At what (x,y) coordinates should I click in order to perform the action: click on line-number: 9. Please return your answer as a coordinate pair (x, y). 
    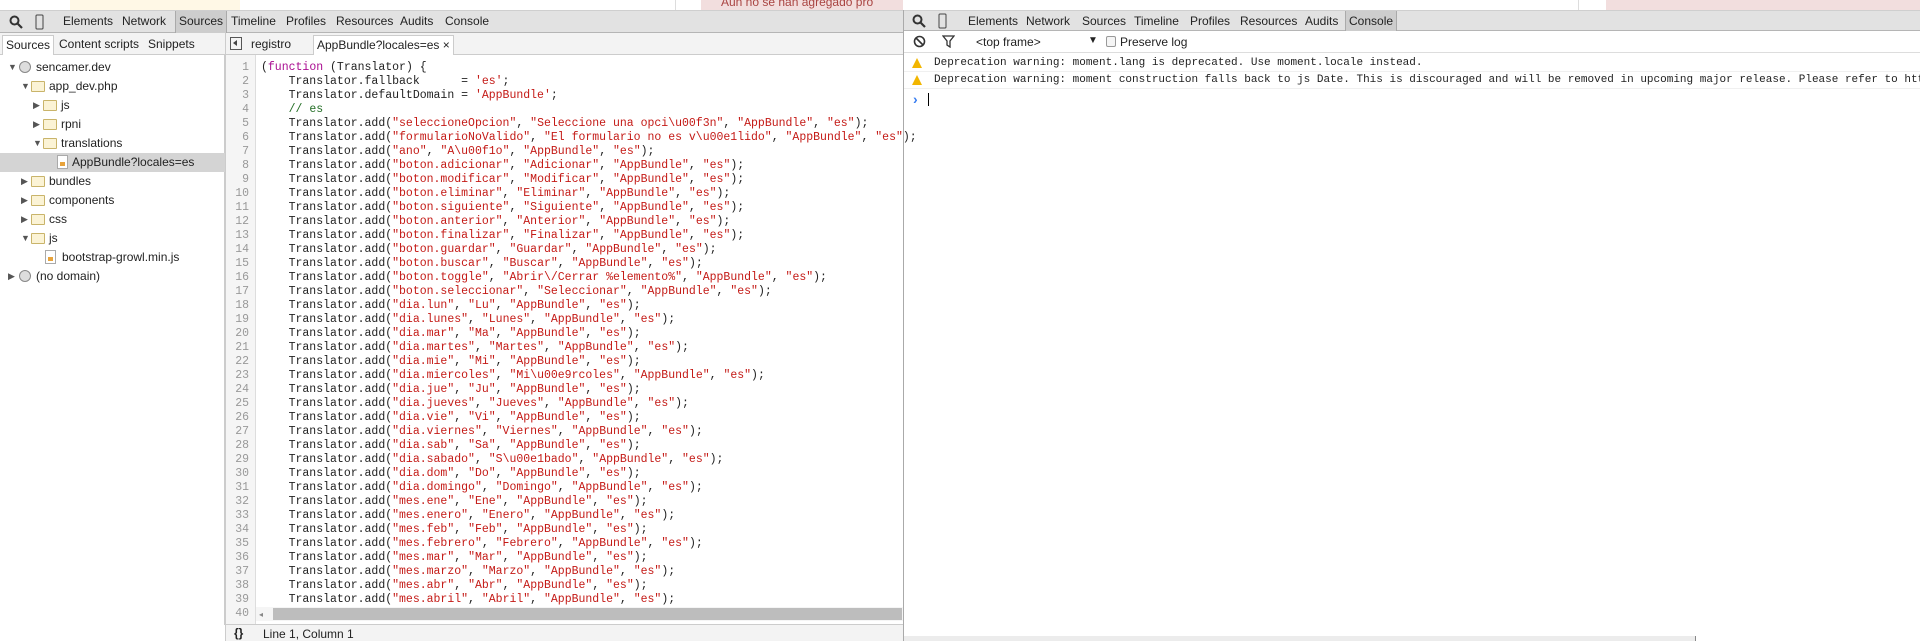
    Looking at the image, I should click on (245, 179).